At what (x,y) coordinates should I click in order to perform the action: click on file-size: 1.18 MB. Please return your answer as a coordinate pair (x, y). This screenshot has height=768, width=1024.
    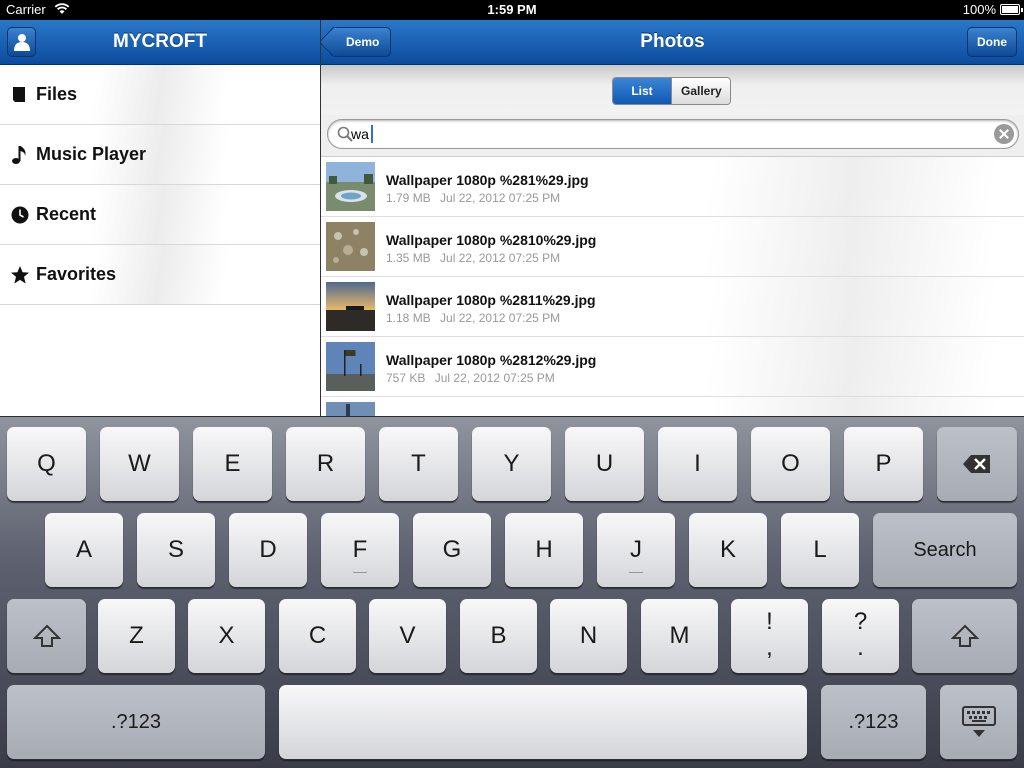
    Looking at the image, I should click on (408, 318).